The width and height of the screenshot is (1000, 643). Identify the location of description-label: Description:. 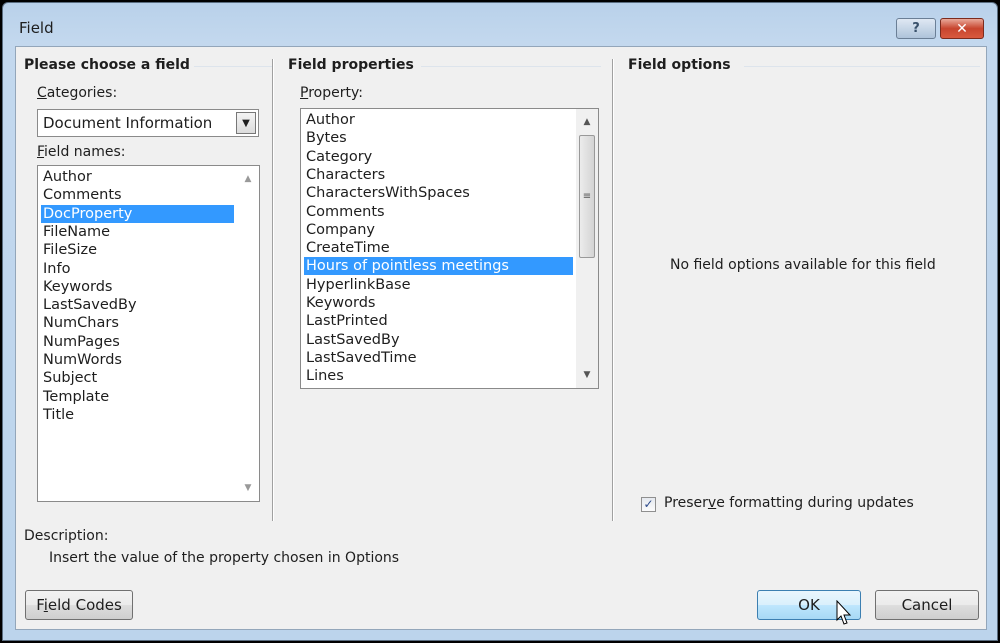
(66, 536).